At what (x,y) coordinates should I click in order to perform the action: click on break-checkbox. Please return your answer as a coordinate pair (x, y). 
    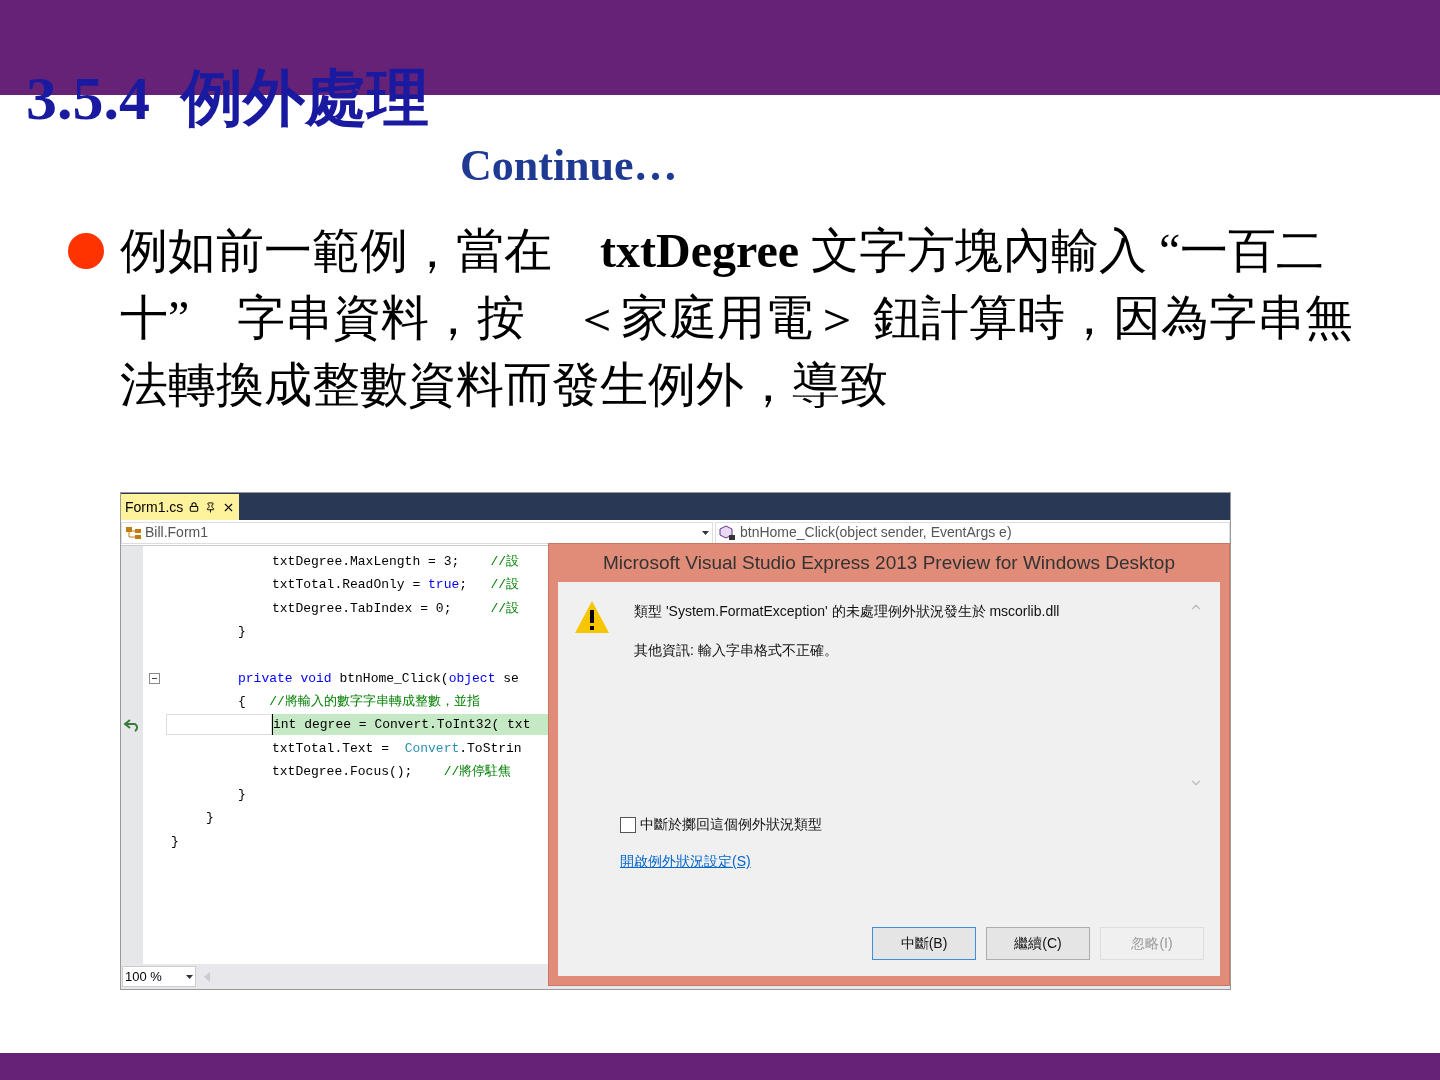
    Looking at the image, I should click on (628, 824).